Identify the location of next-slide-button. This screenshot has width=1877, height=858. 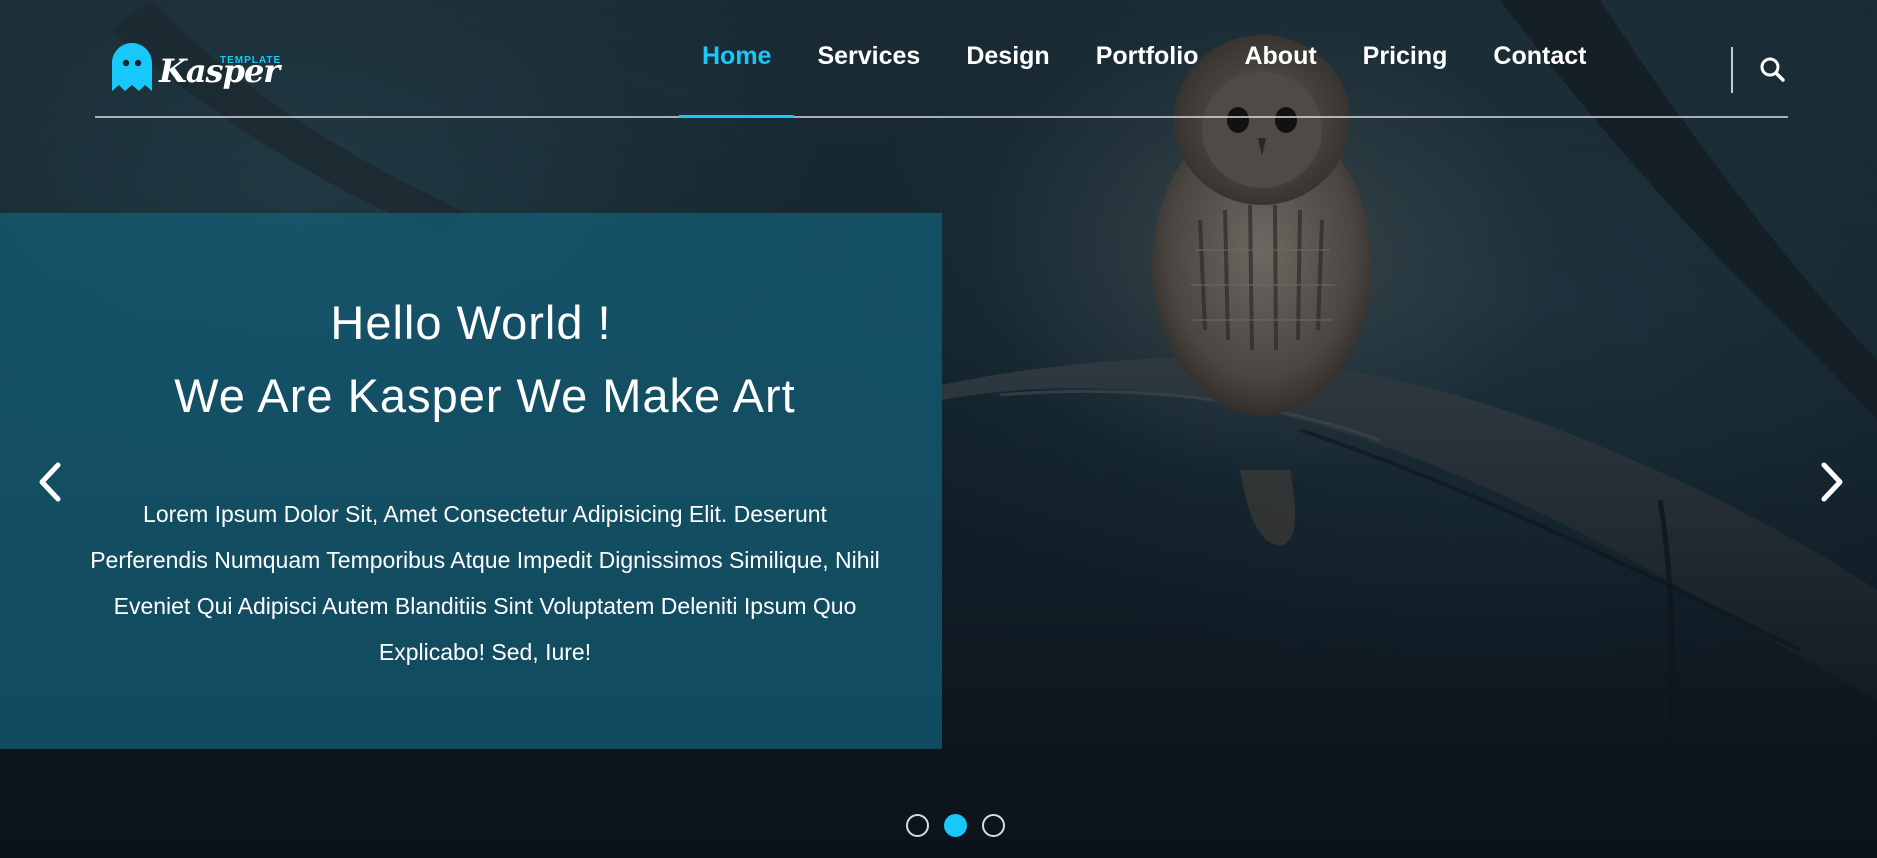
(1830, 482).